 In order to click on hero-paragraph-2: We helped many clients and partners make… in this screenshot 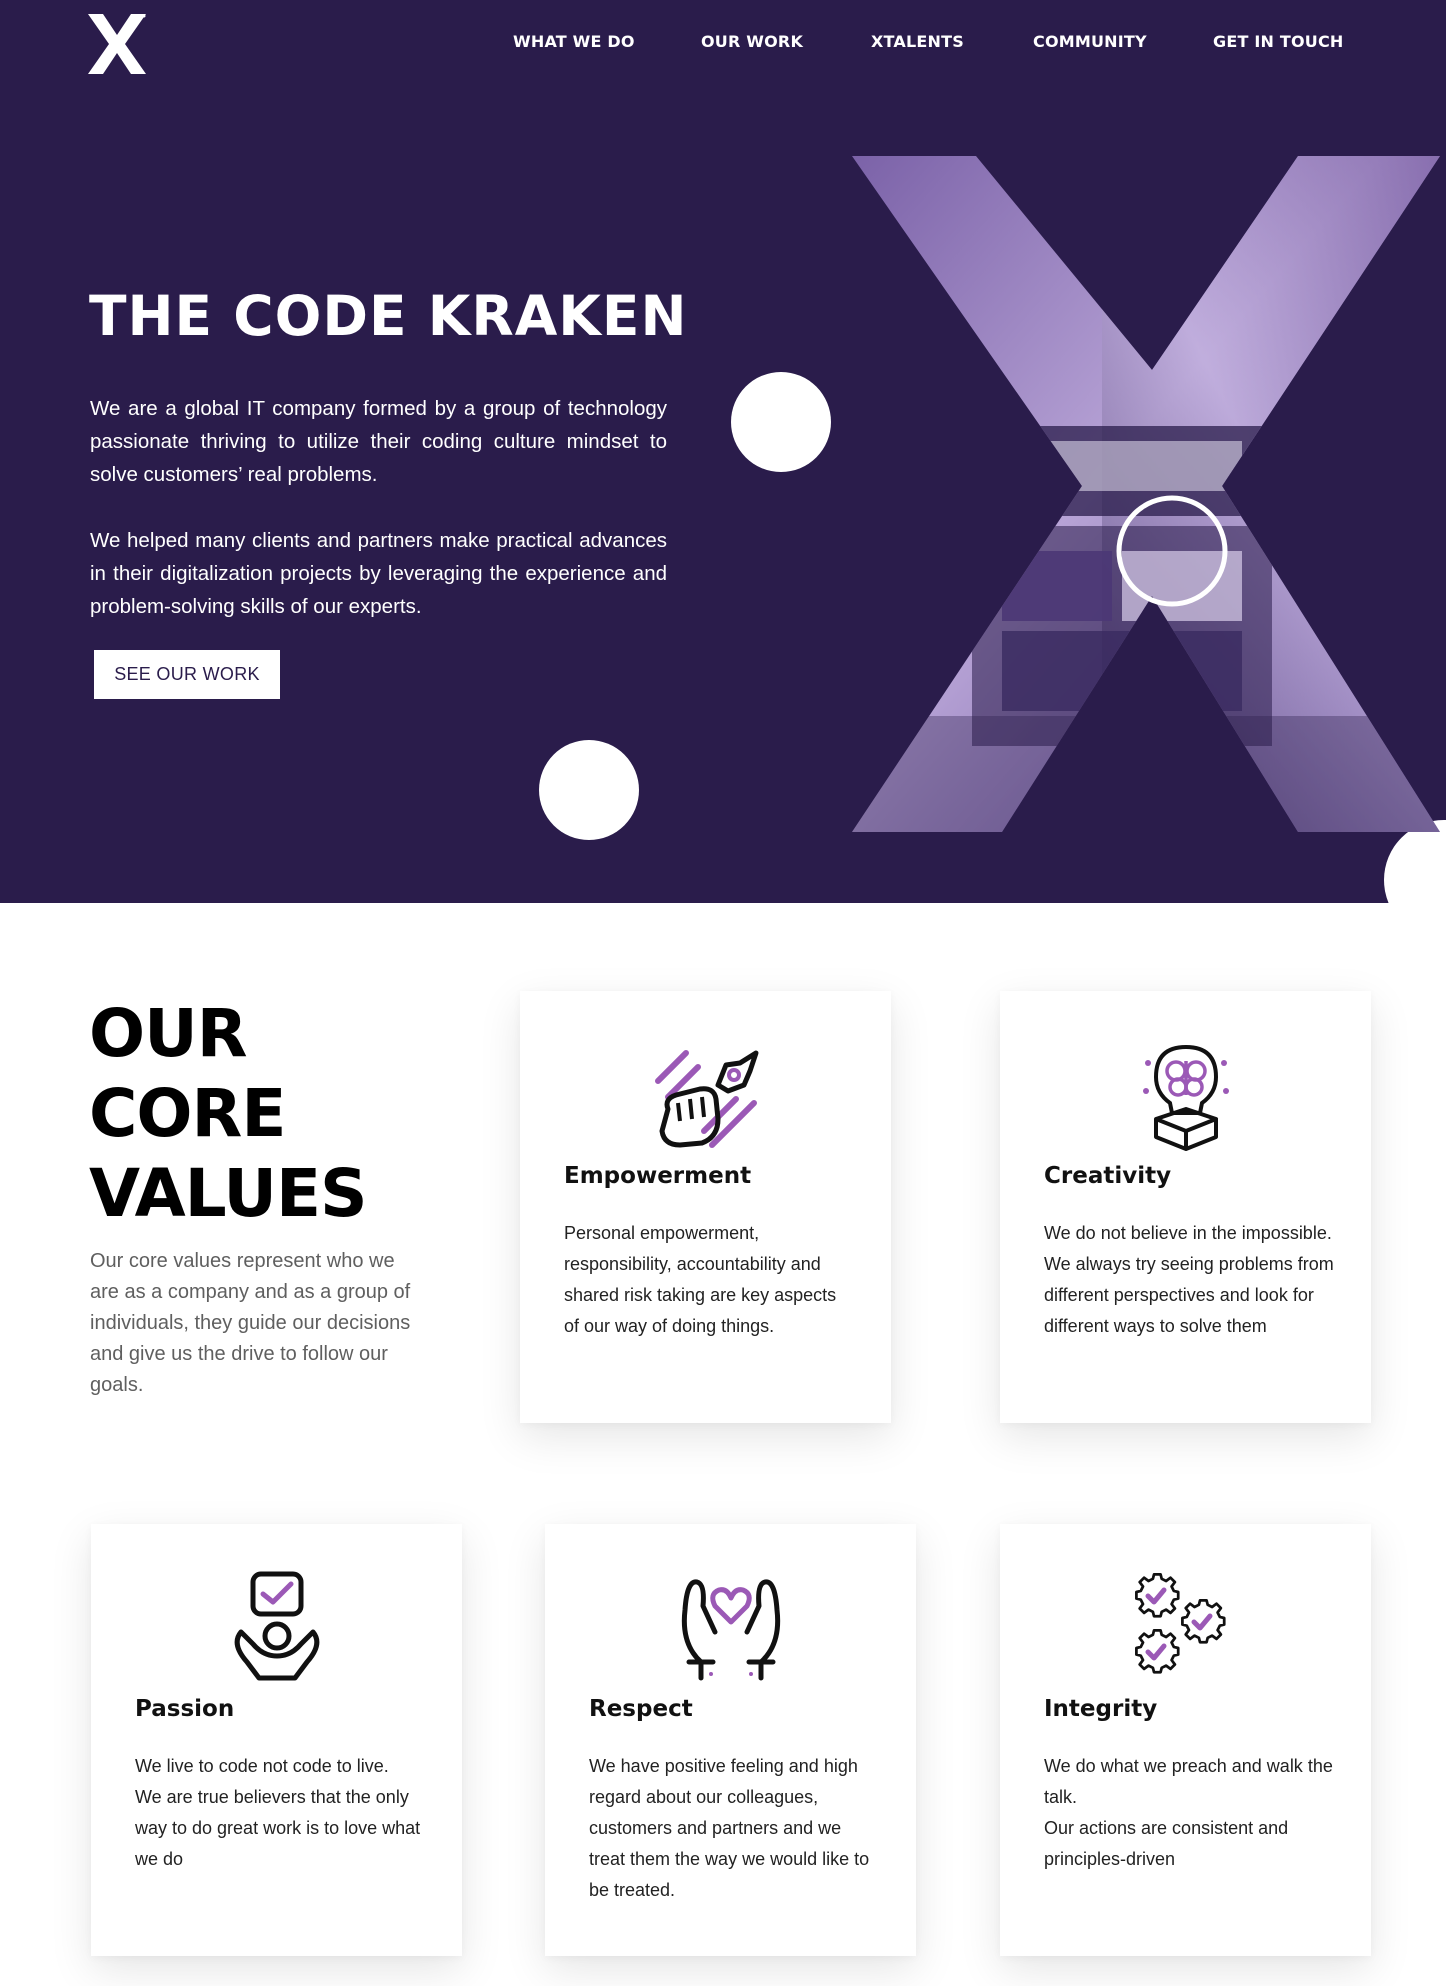, I will do `click(378, 573)`.